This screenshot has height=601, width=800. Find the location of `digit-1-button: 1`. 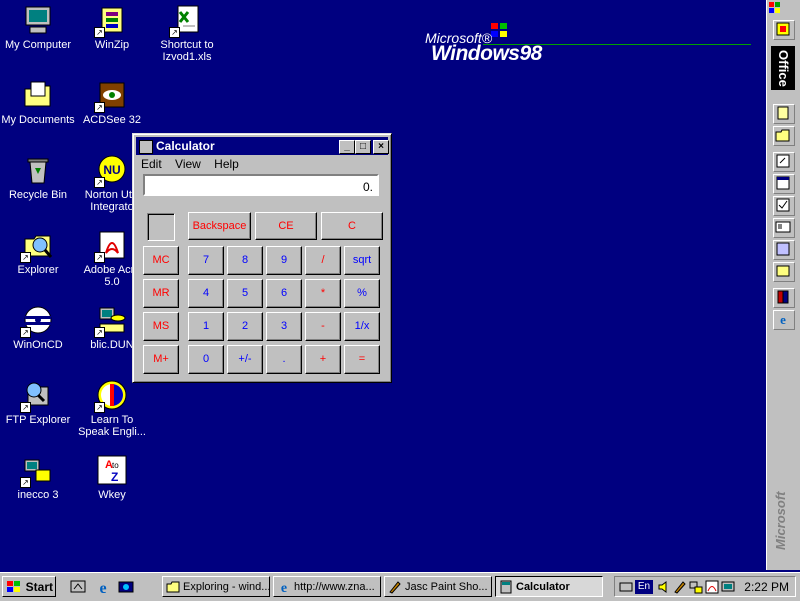

digit-1-button: 1 is located at coordinates (206, 326).